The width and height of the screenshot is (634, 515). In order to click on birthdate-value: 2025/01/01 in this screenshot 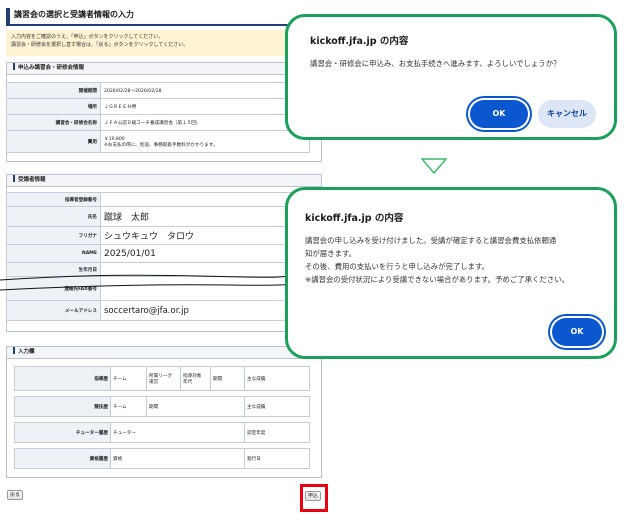, I will do `click(205, 253)`.